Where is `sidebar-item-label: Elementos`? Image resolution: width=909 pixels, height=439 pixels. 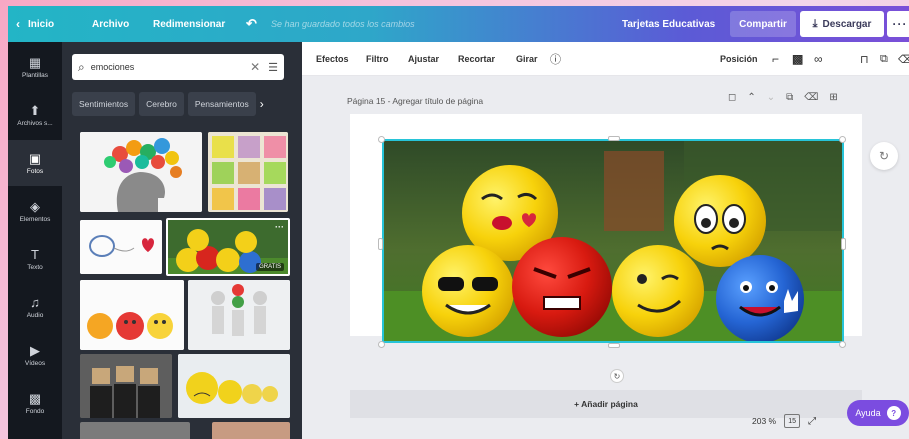
sidebar-item-label: Elementos is located at coordinates (35, 219).